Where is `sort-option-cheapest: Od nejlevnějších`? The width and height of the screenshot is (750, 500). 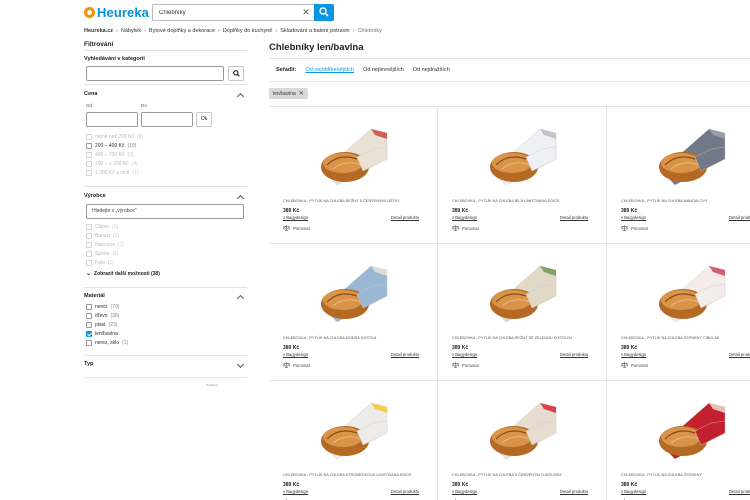
sort-option-cheapest: Od nejlevnějších is located at coordinates (383, 70).